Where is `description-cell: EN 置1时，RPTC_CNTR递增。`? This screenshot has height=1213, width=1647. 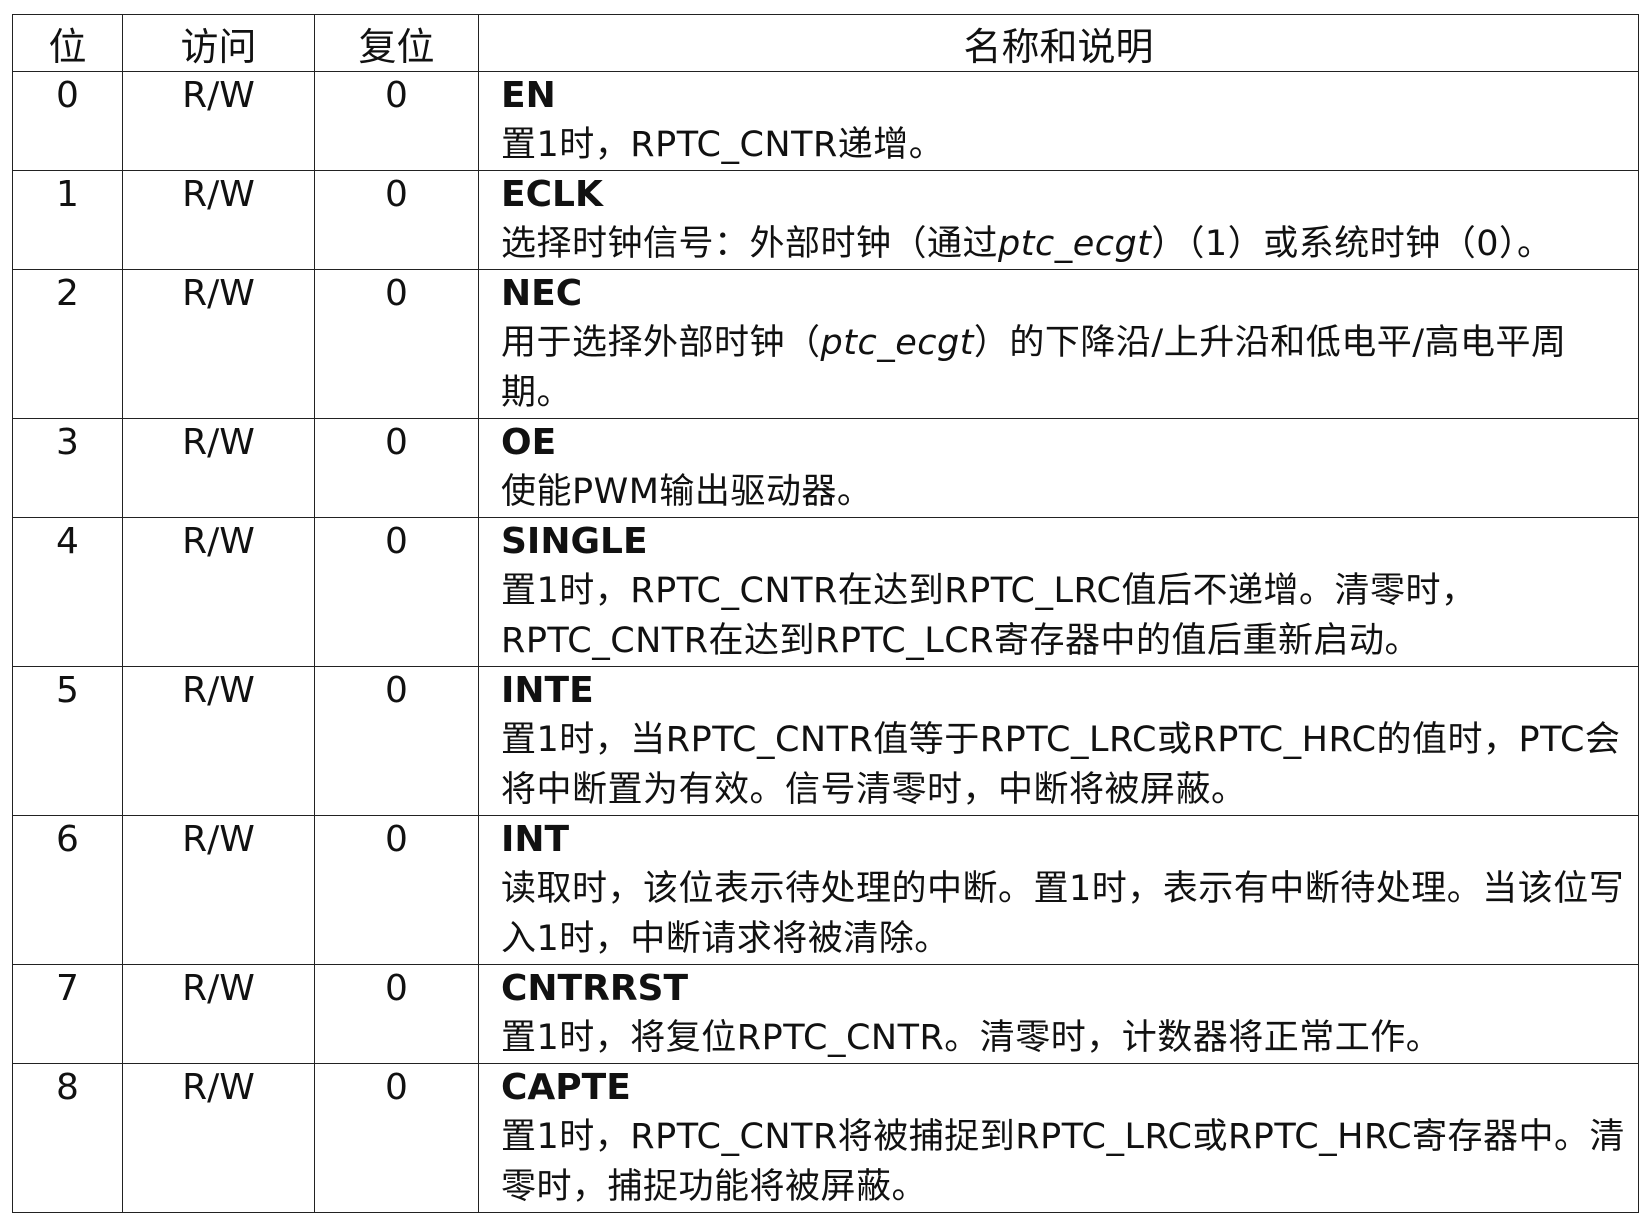 description-cell: EN 置1时，RPTC_CNTR递增。 is located at coordinates (1058, 121).